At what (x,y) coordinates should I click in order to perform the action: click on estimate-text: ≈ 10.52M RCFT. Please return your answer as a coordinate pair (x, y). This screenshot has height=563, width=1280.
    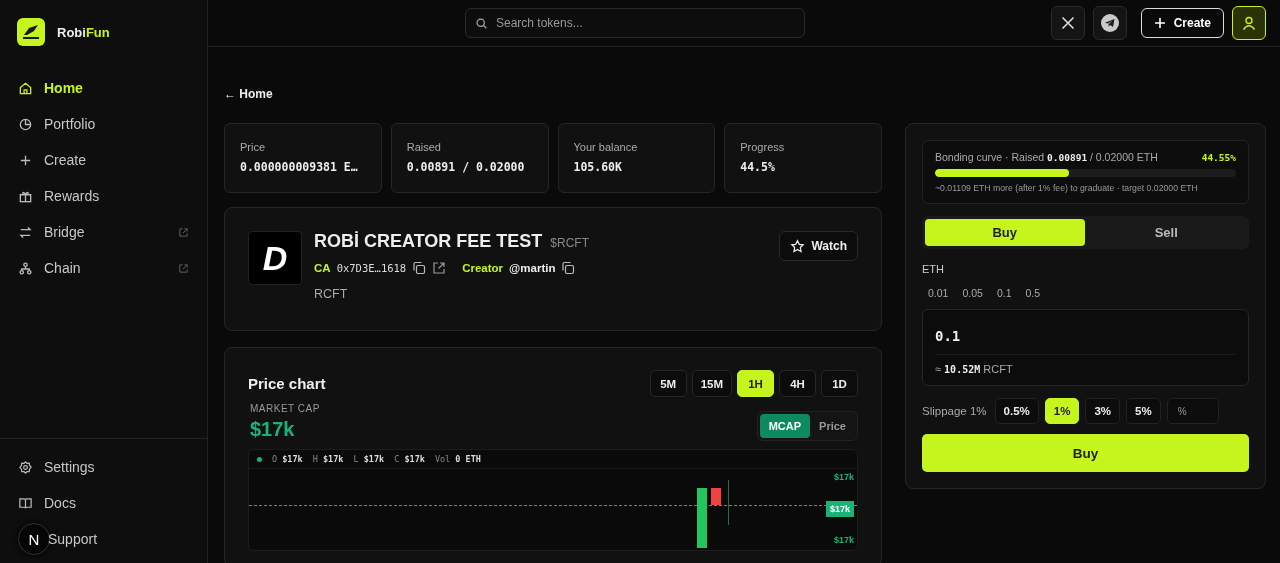
    Looking at the image, I should click on (974, 368).